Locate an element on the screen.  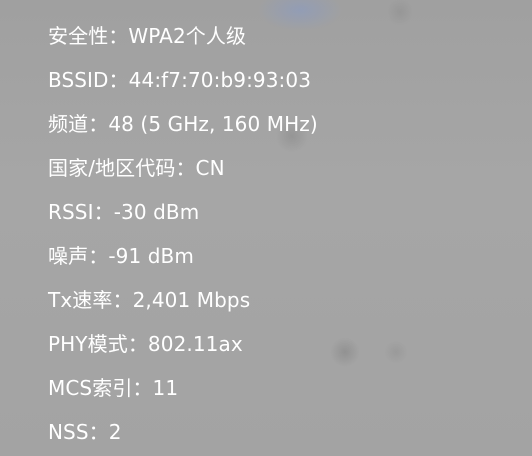
tx-rate-label: Tx速率： is located at coordinates (90, 300).